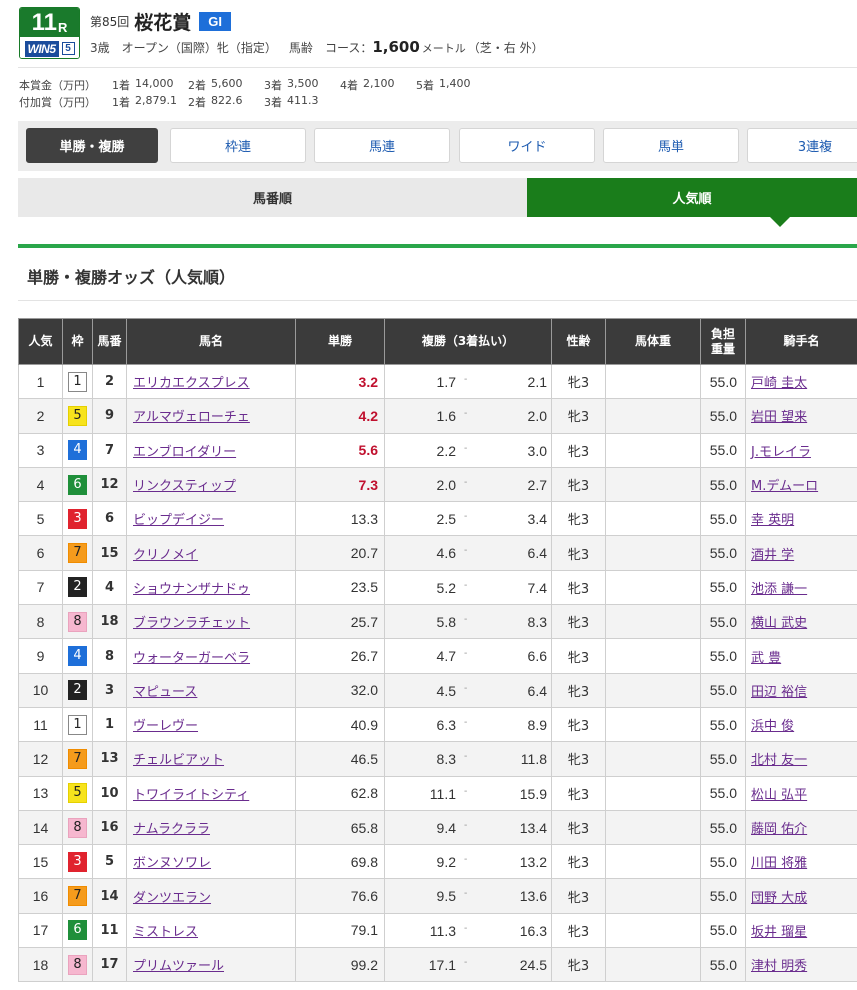  Describe the element at coordinates (772, 555) in the screenshot. I see `jockey-link: 酒井 学` at that location.